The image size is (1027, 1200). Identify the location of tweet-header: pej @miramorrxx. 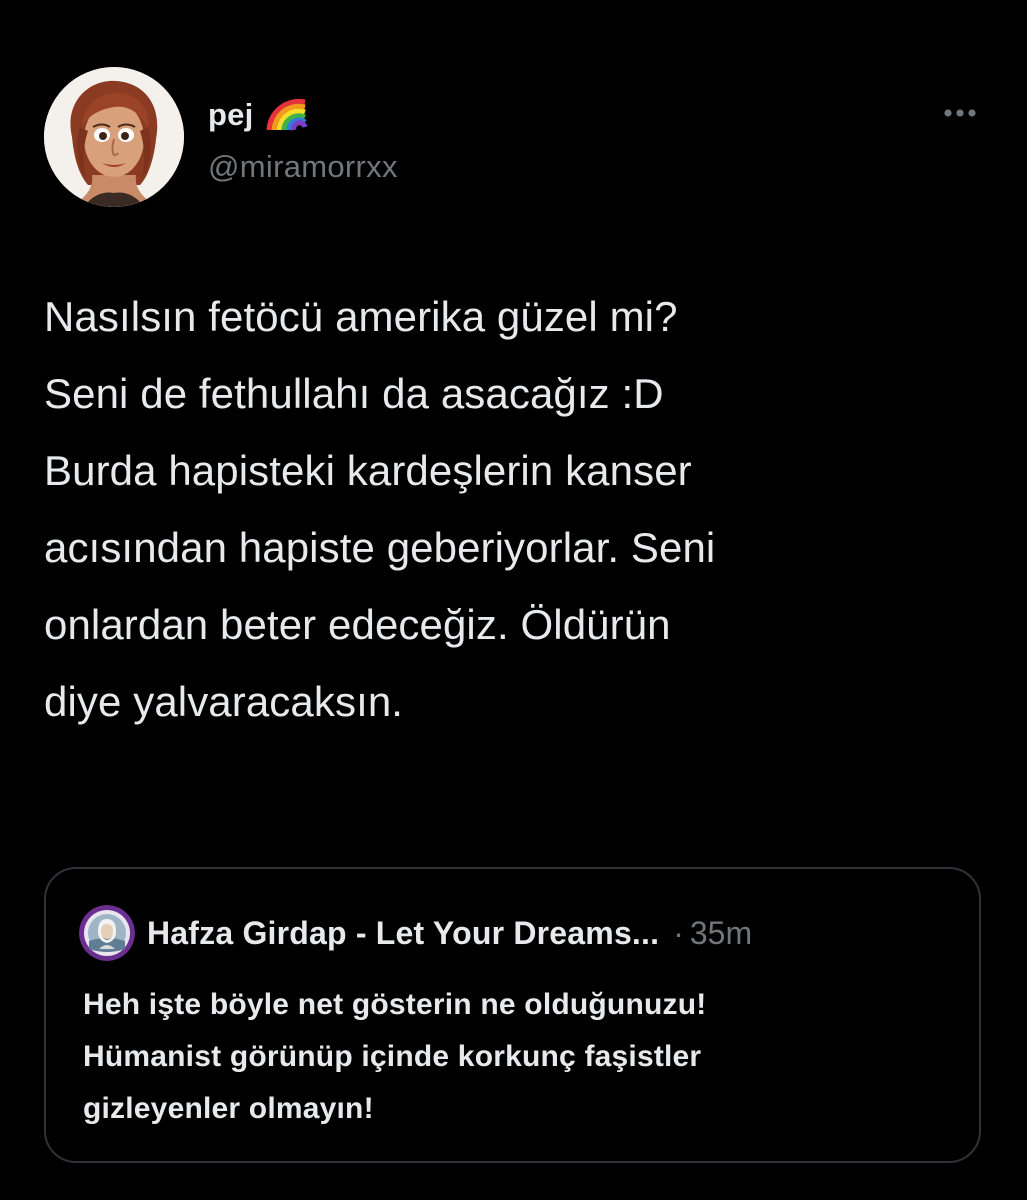
(514, 138).